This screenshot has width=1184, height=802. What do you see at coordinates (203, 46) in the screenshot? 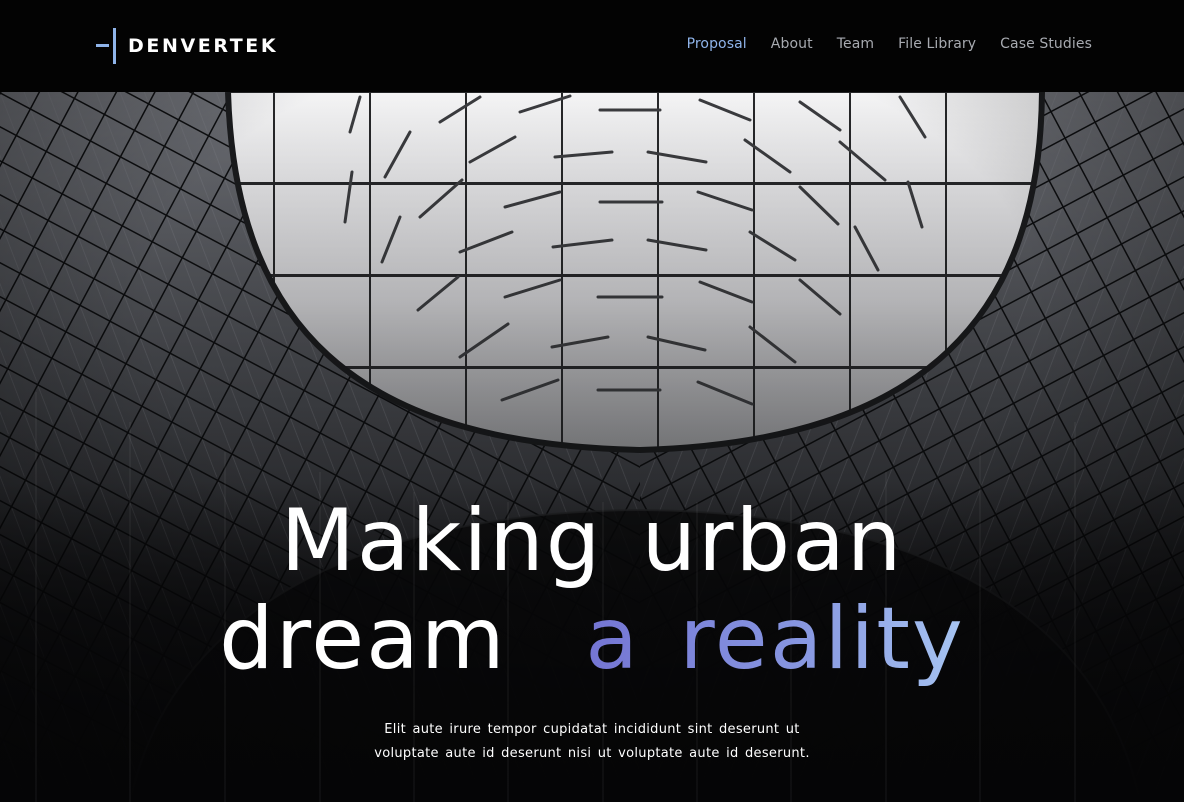
I see `brand-name: DENVERTEK` at bounding box center [203, 46].